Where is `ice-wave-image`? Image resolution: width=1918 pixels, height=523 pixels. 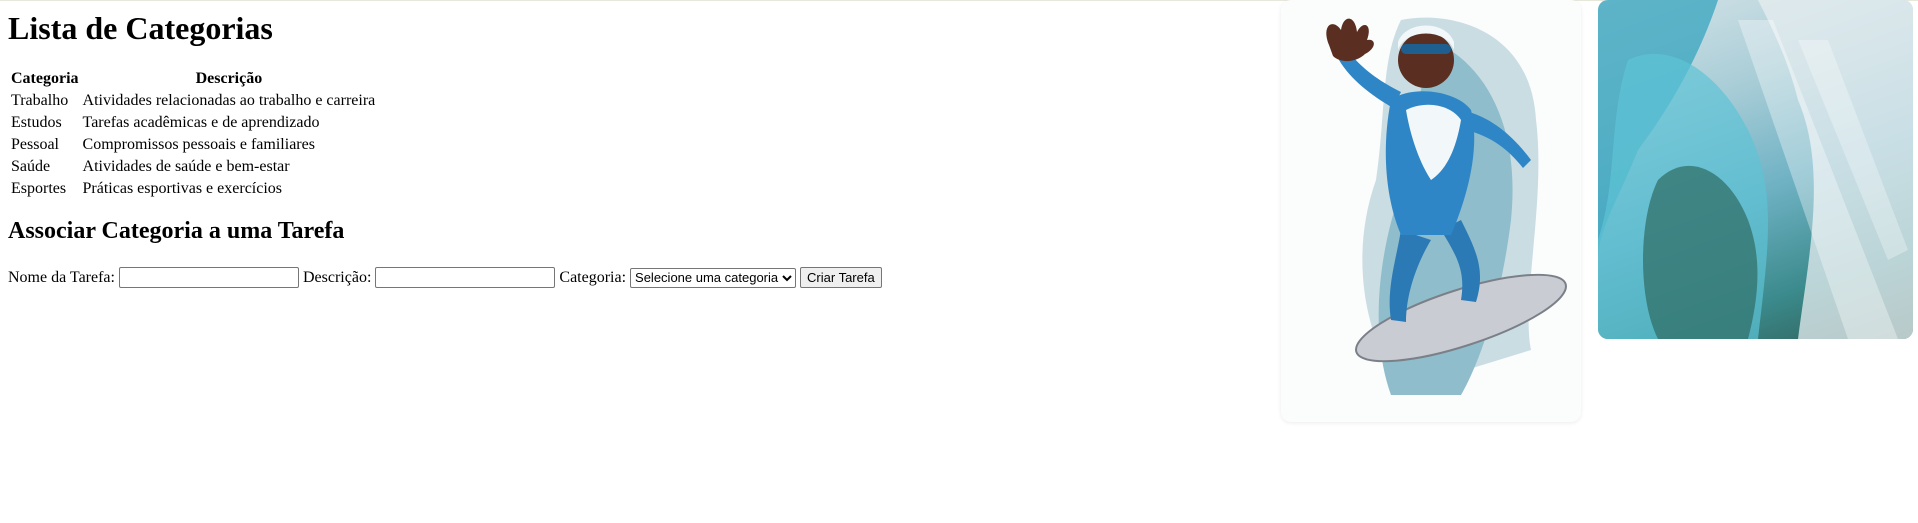 ice-wave-image is located at coordinates (1755, 169).